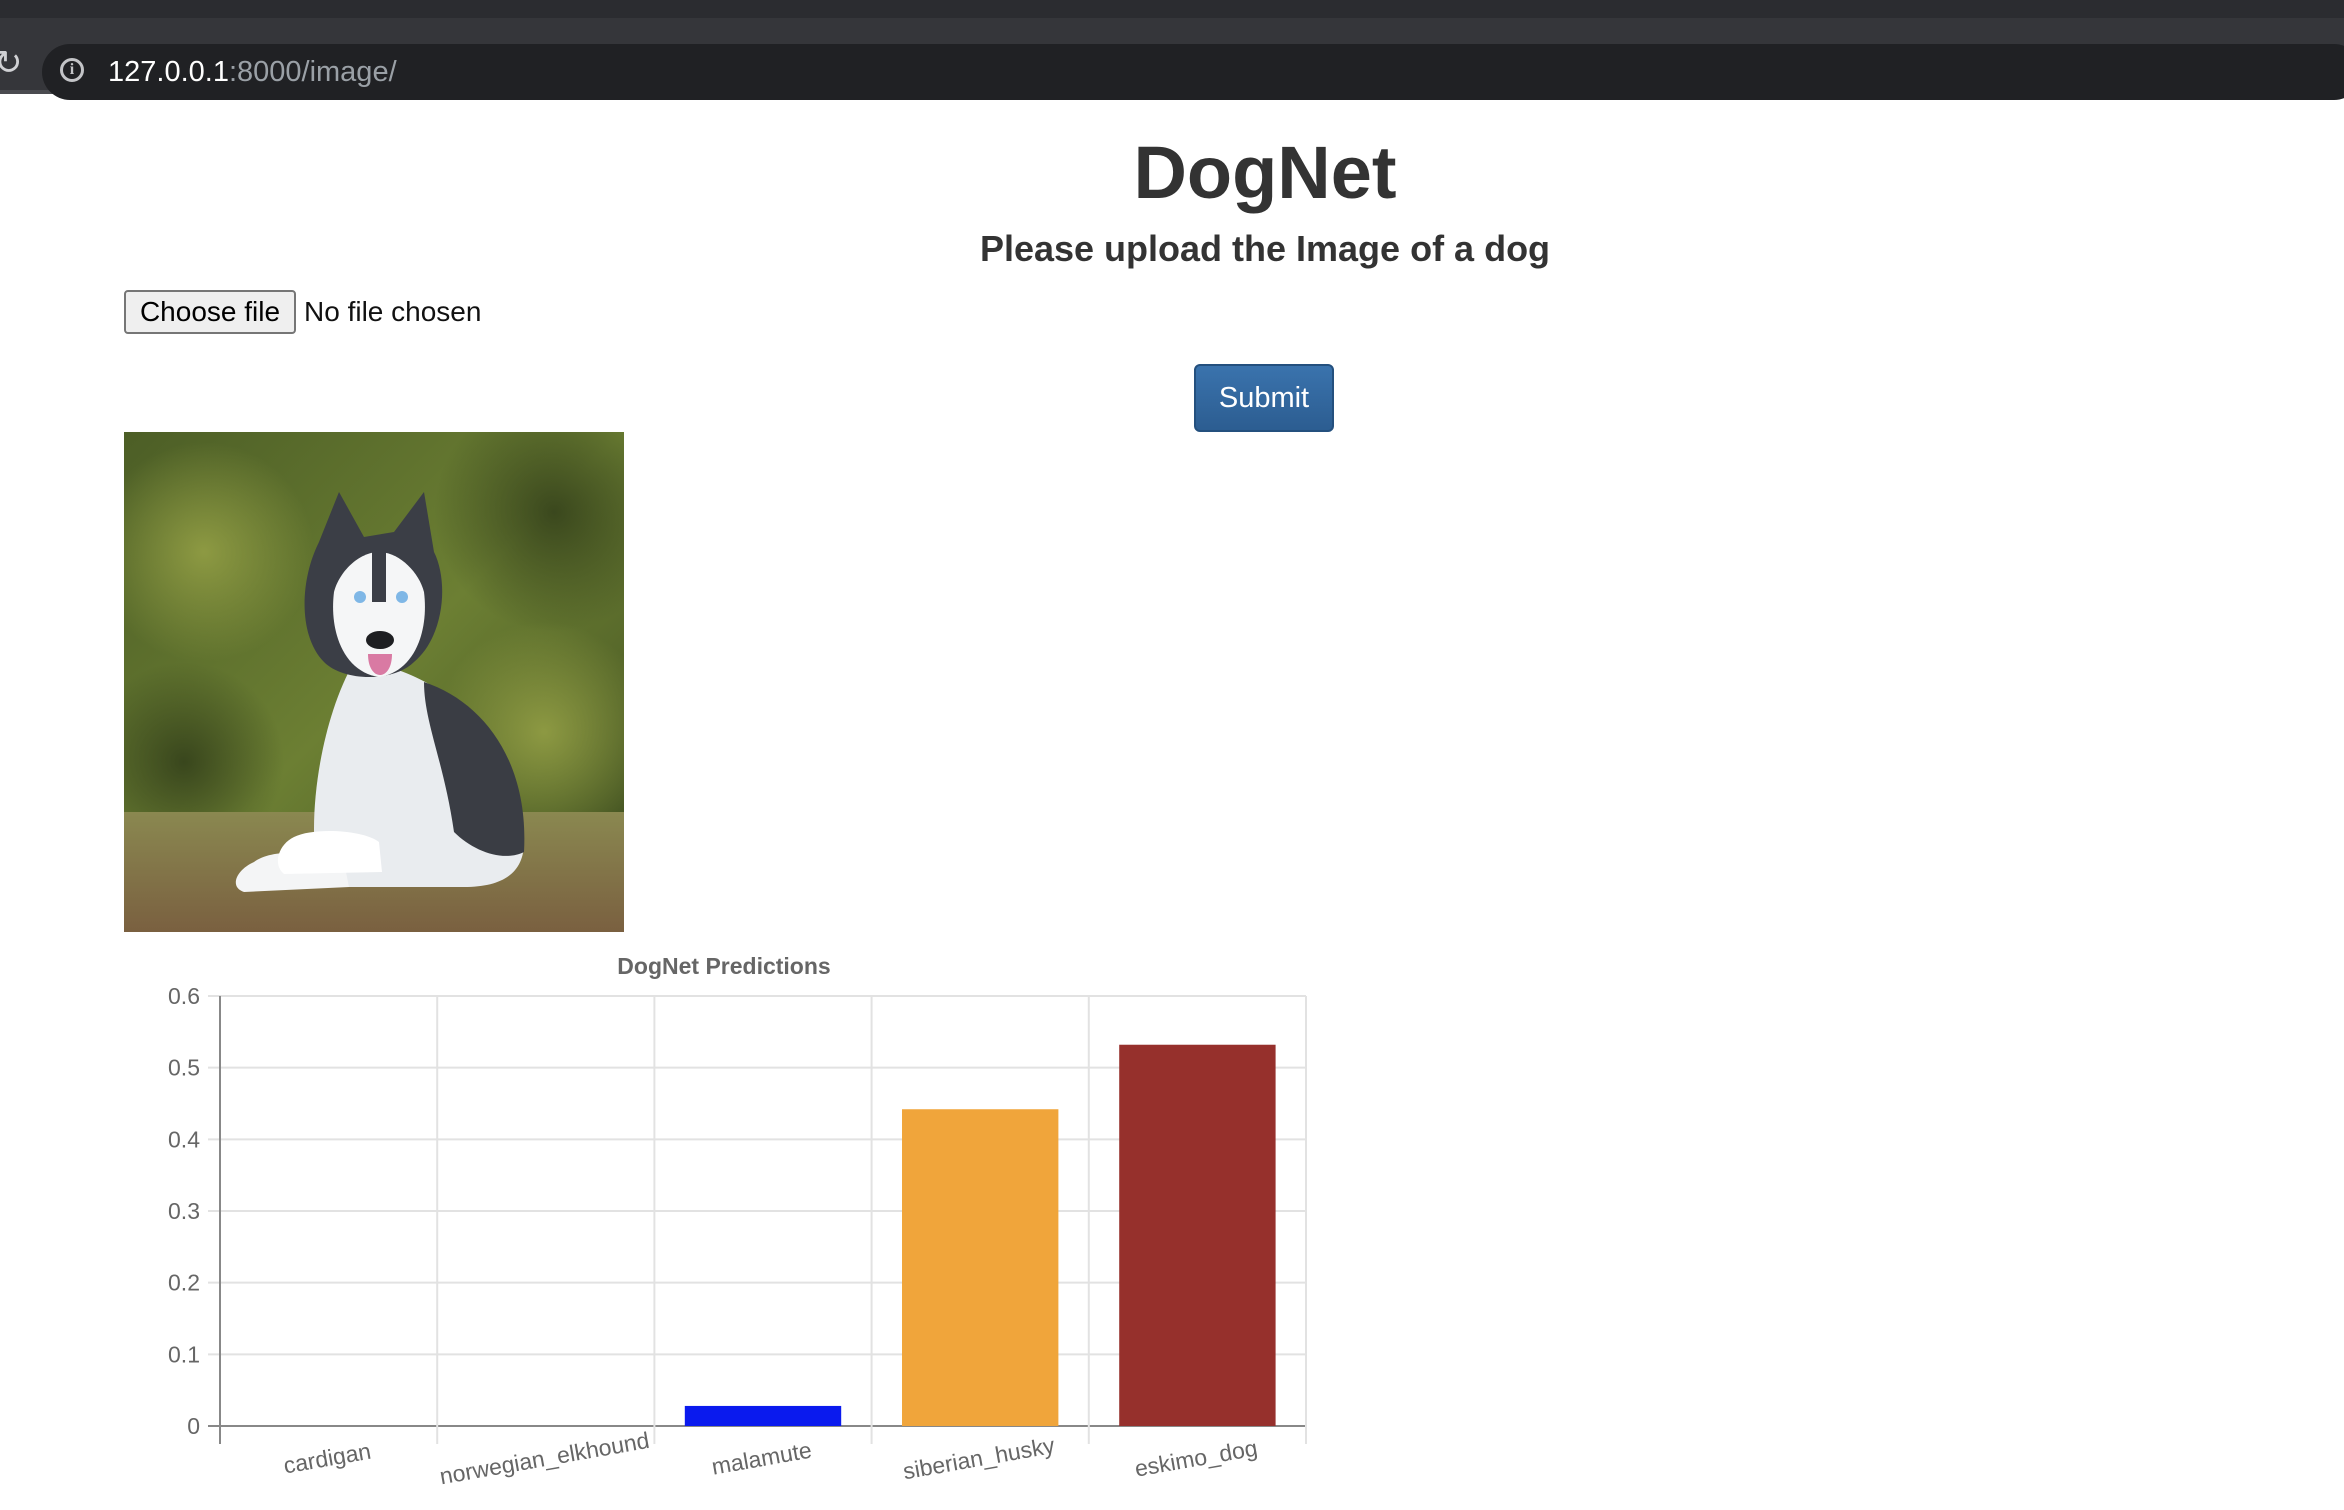 The image size is (2344, 1510). Describe the element at coordinates (1265, 248) in the screenshot. I see `page-subtitle: Please upload the Image of a dog` at that location.